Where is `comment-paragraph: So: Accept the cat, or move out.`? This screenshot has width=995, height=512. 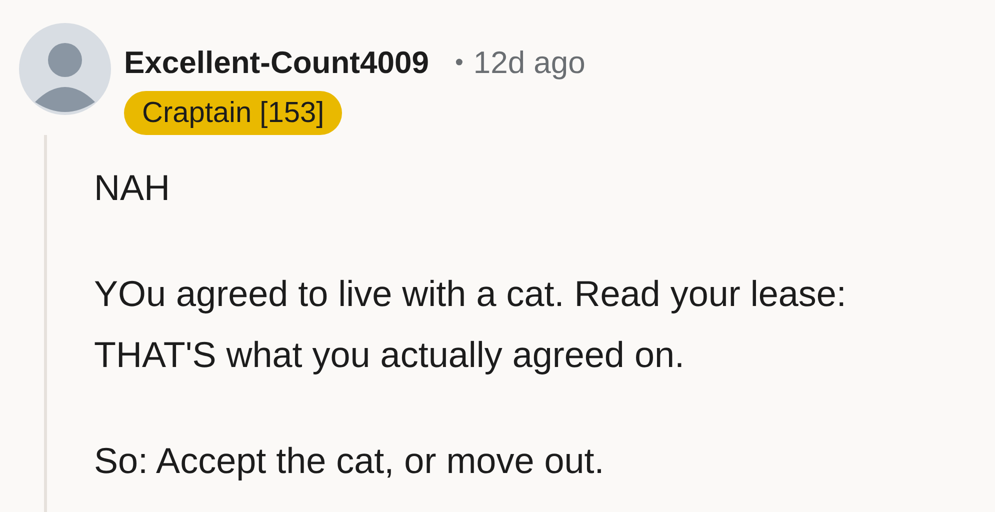
comment-paragraph: So: Accept the cat, or move out. is located at coordinates (350, 460).